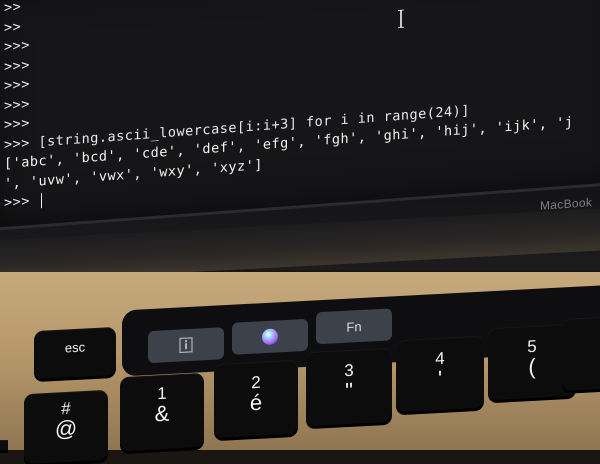 The width and height of the screenshot is (600, 464). I want to click on key-bottom-label: &, so click(162, 413).